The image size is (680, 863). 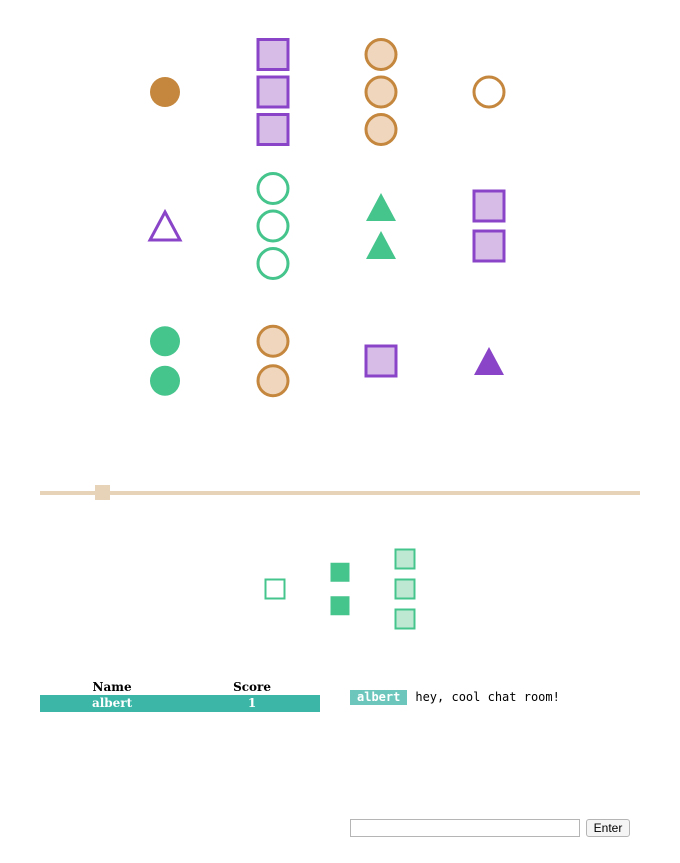 I want to click on card-r1-c3, so click(x=381, y=92).